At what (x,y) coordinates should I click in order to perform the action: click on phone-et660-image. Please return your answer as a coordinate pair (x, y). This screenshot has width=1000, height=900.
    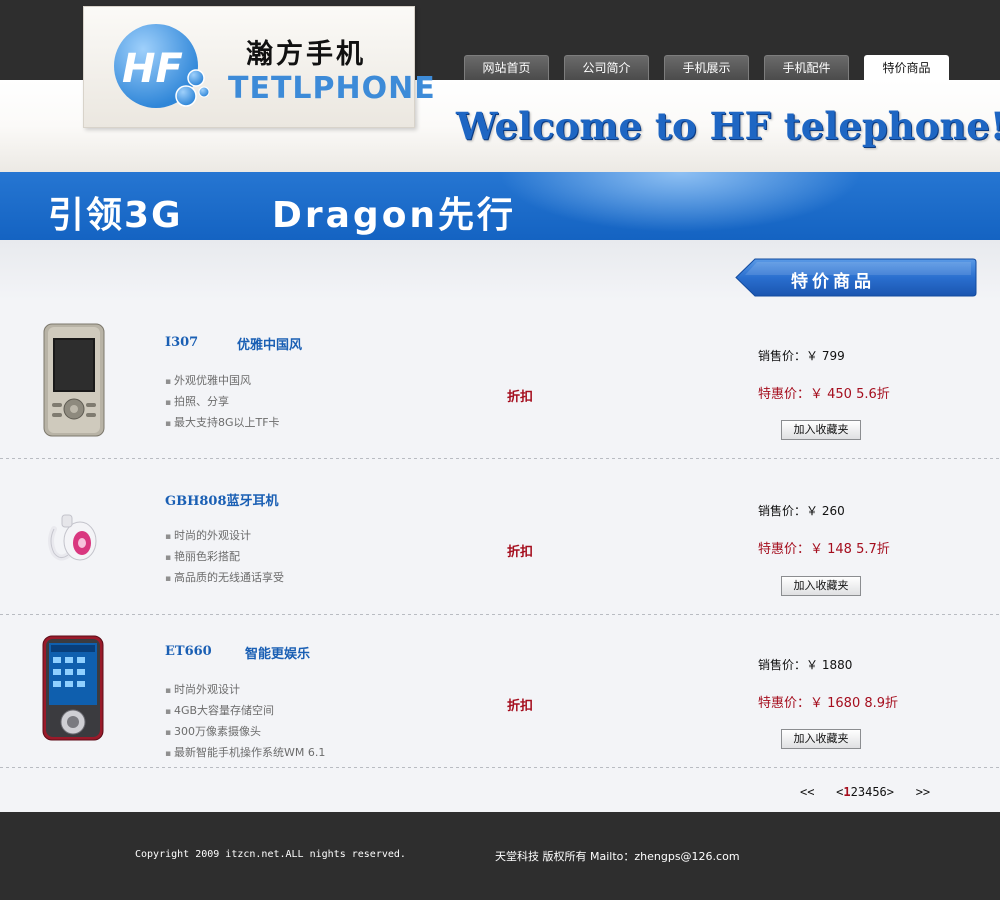
    Looking at the image, I should click on (73, 688).